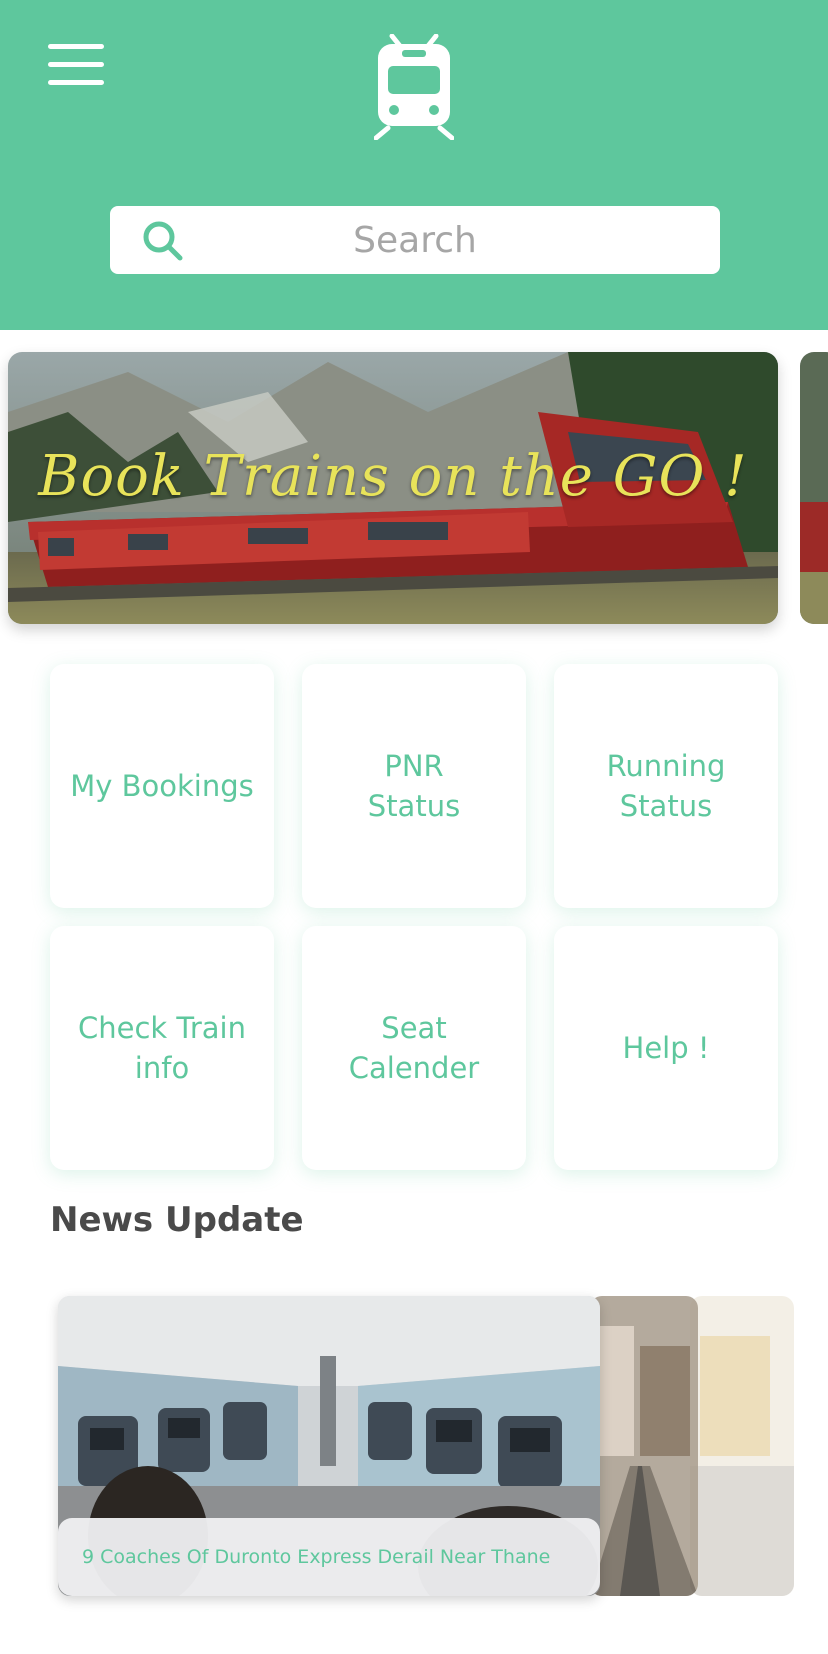  I want to click on tile-label: Check Train info, so click(161, 1048).